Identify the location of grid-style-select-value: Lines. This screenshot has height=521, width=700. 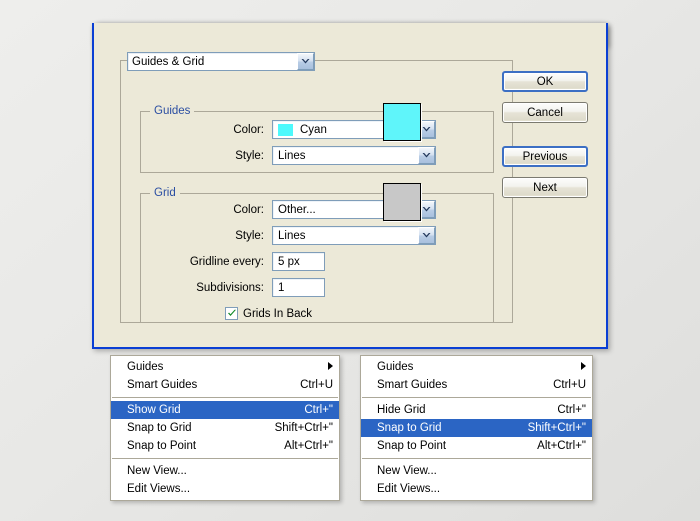
(292, 235).